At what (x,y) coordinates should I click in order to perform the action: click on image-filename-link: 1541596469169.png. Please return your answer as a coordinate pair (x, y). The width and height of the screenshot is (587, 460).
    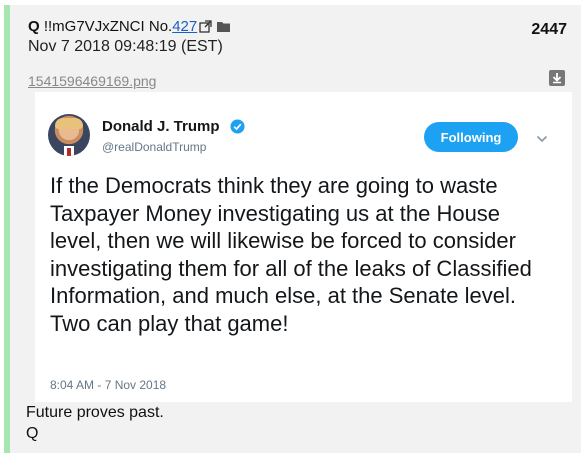
    Looking at the image, I should click on (92, 81).